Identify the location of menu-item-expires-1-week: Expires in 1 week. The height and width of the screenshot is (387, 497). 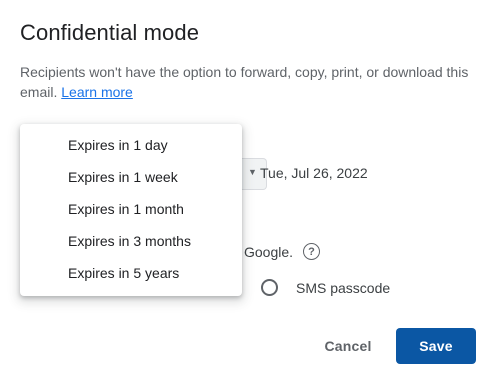
(131, 177).